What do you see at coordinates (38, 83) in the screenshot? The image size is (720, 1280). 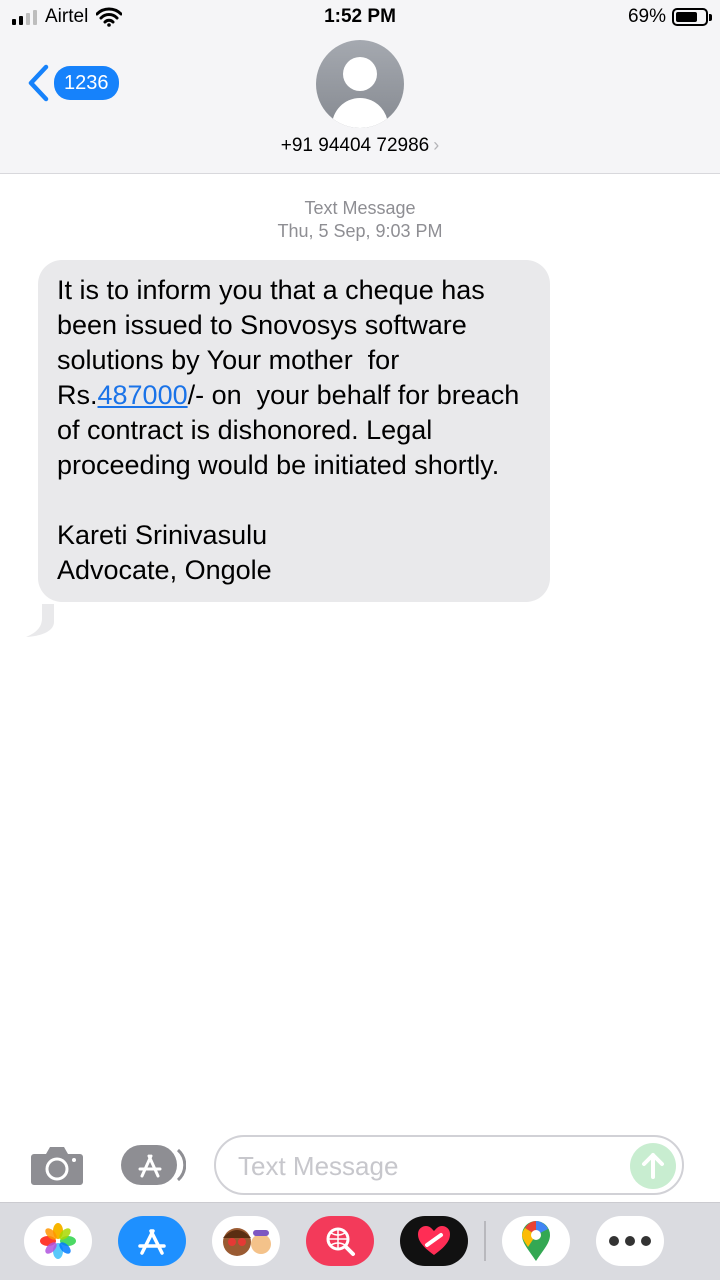 I see `chevron-left-icon` at bounding box center [38, 83].